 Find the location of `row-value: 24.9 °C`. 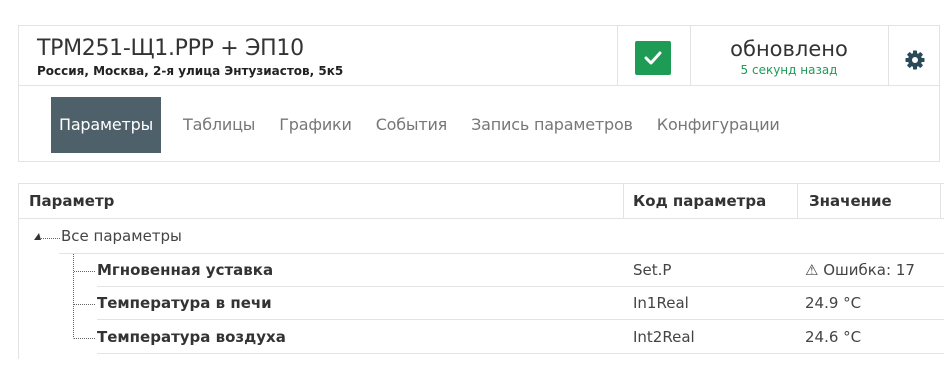

row-value: 24.9 °C is located at coordinates (833, 303).